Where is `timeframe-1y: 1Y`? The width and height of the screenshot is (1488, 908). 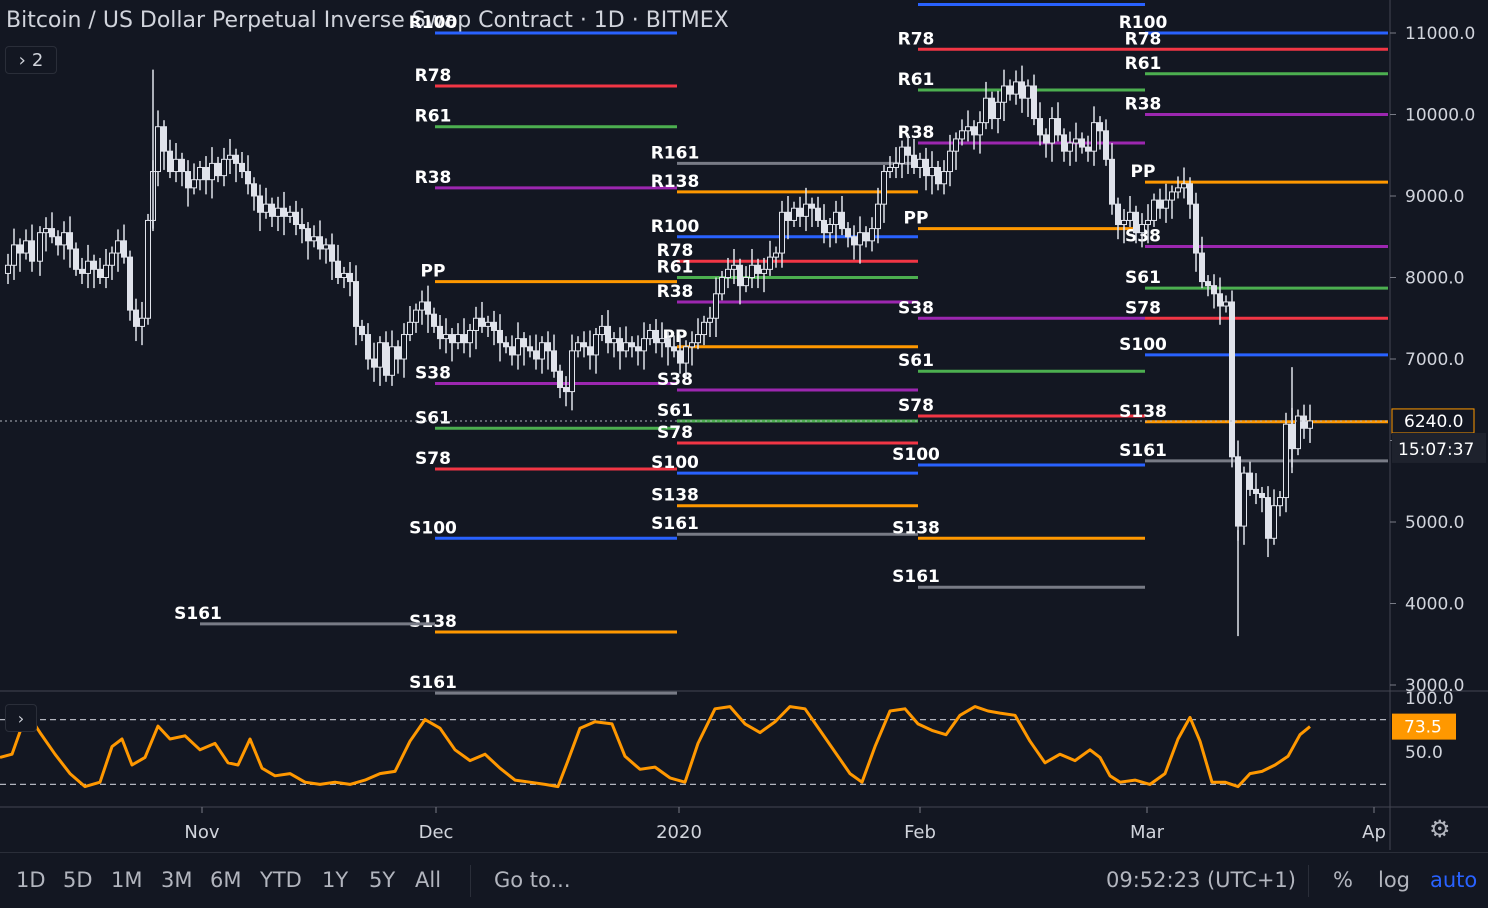 timeframe-1y: 1Y is located at coordinates (335, 880).